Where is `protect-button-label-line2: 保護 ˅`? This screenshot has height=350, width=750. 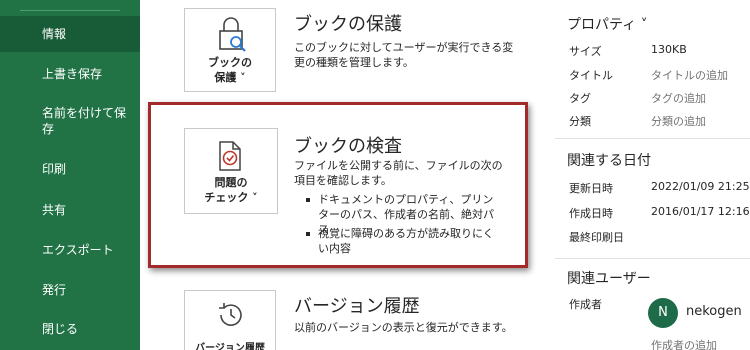 protect-button-label-line2: 保護 ˅ is located at coordinates (230, 77).